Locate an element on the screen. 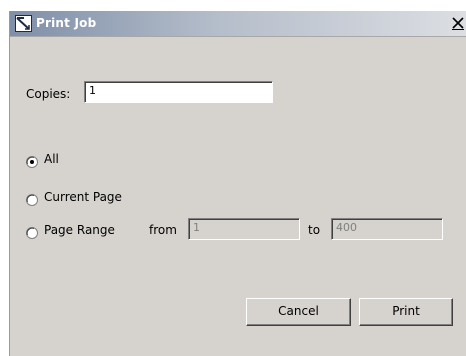 This screenshot has height=356, width=466. radio-current-page-button is located at coordinates (32, 198).